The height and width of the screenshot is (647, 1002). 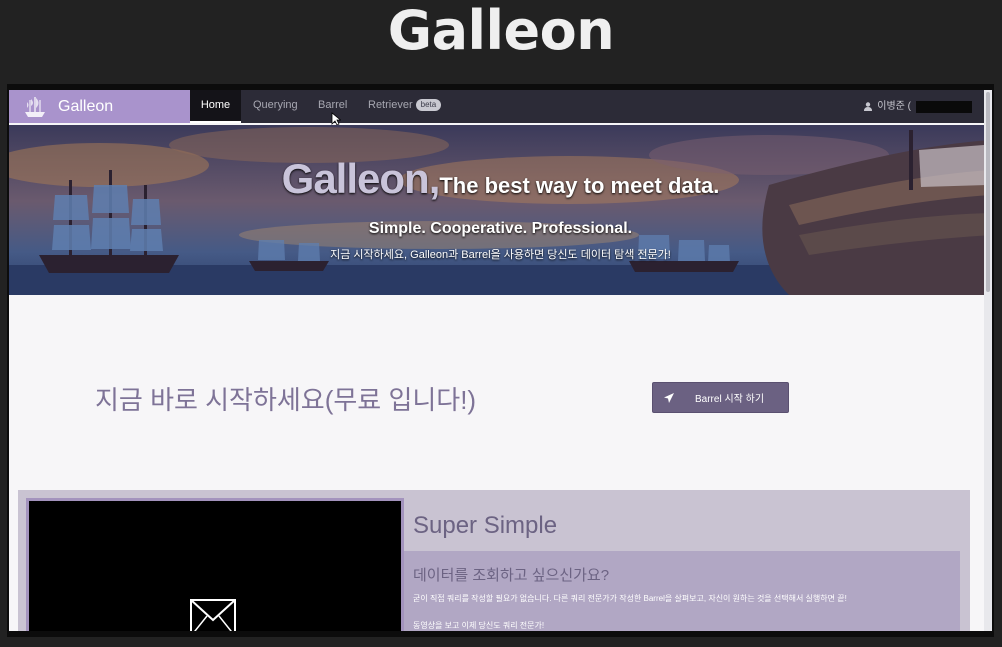 What do you see at coordinates (213, 615) in the screenshot?
I see `video-placeholder-icon` at bounding box center [213, 615].